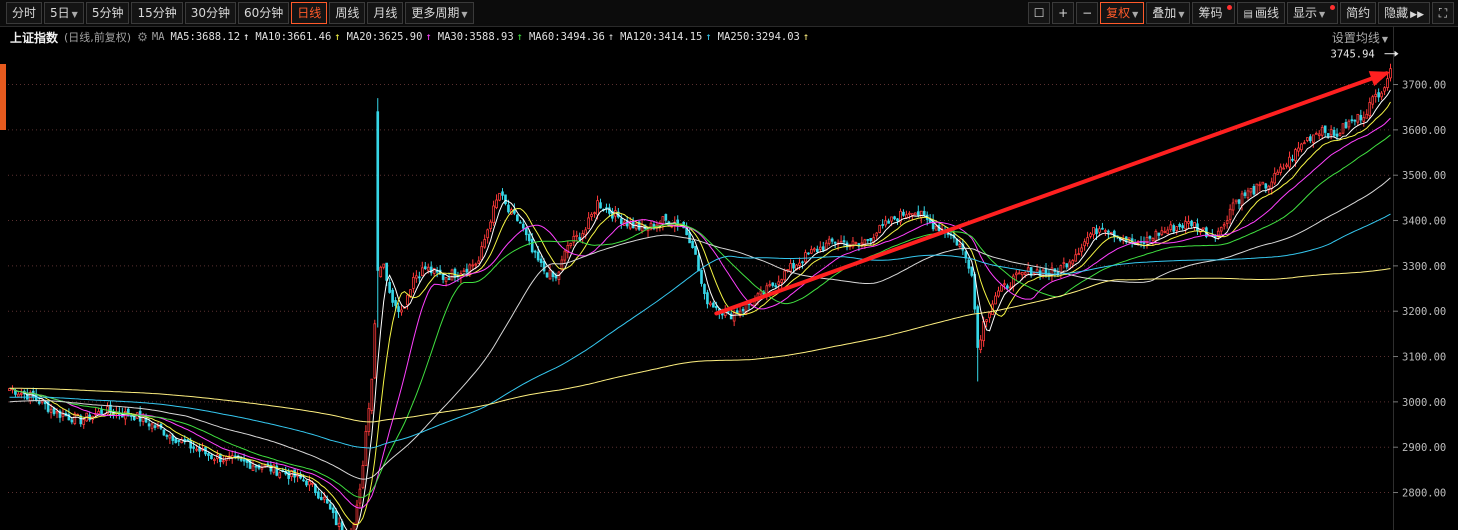 The height and width of the screenshot is (530, 1458). Describe the element at coordinates (1424, 131) in the screenshot. I see `y-tick-label: 3600.00` at that location.